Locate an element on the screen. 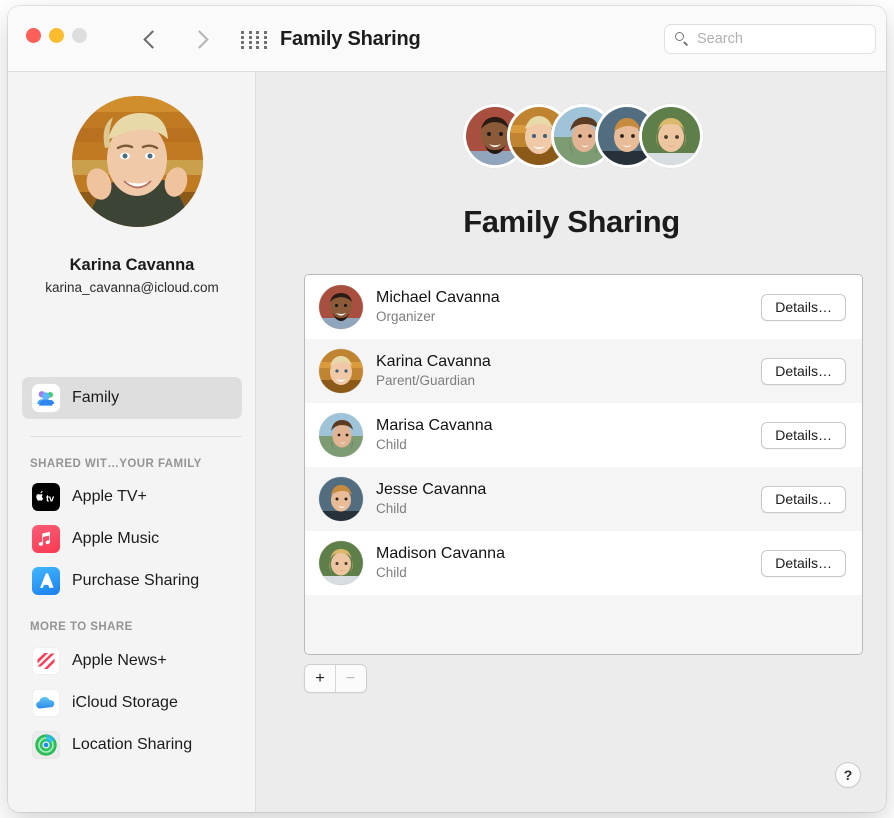 The width and height of the screenshot is (894, 818). sidebar-item-purchase-sharing-label: Purchase Sharing is located at coordinates (136, 580).